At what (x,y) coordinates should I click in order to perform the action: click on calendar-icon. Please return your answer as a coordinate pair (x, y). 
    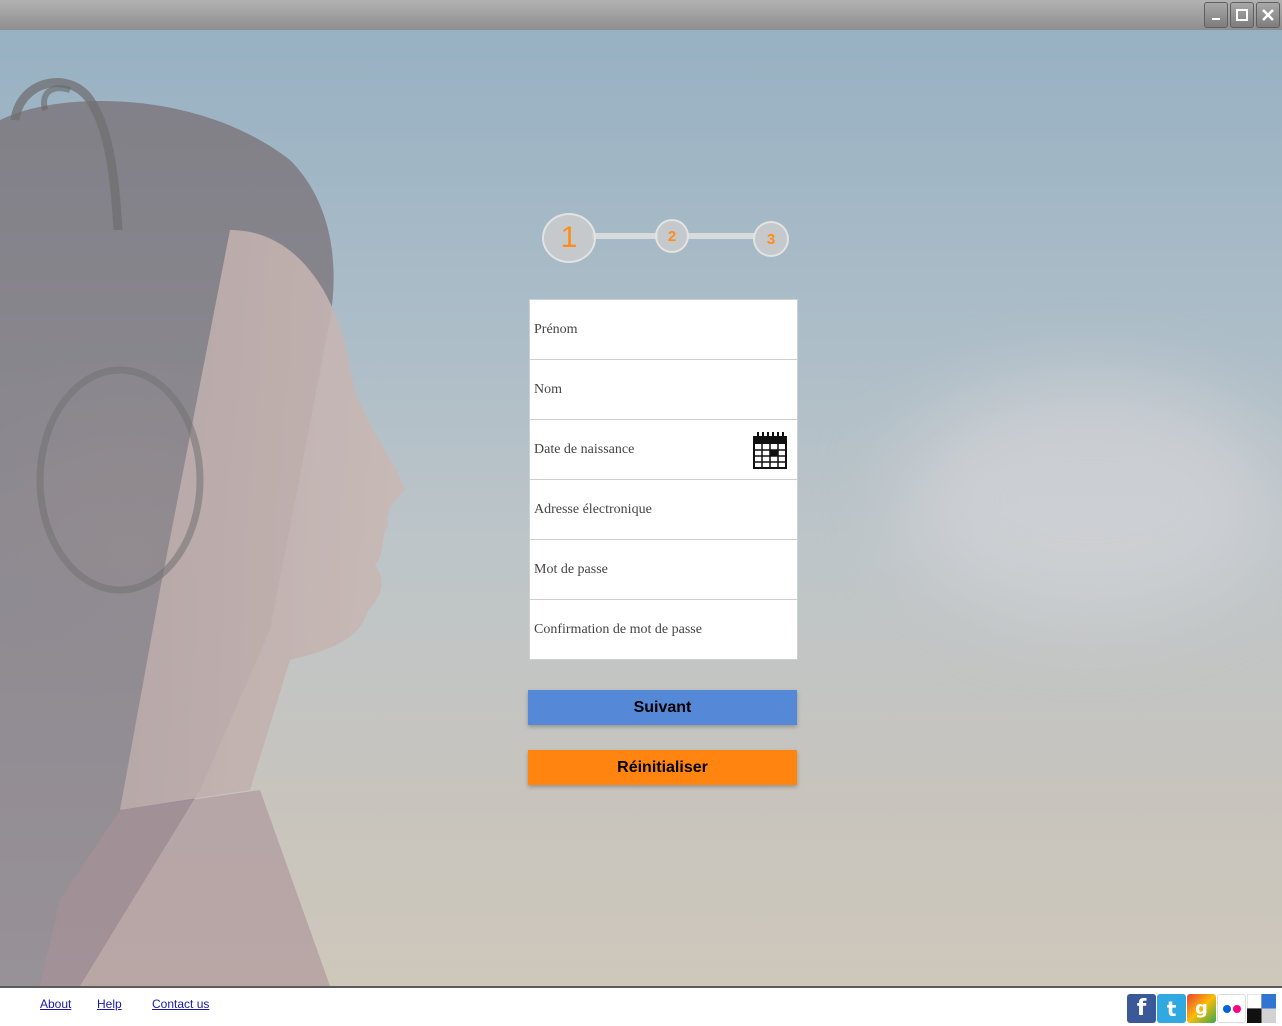
    Looking at the image, I should click on (770, 450).